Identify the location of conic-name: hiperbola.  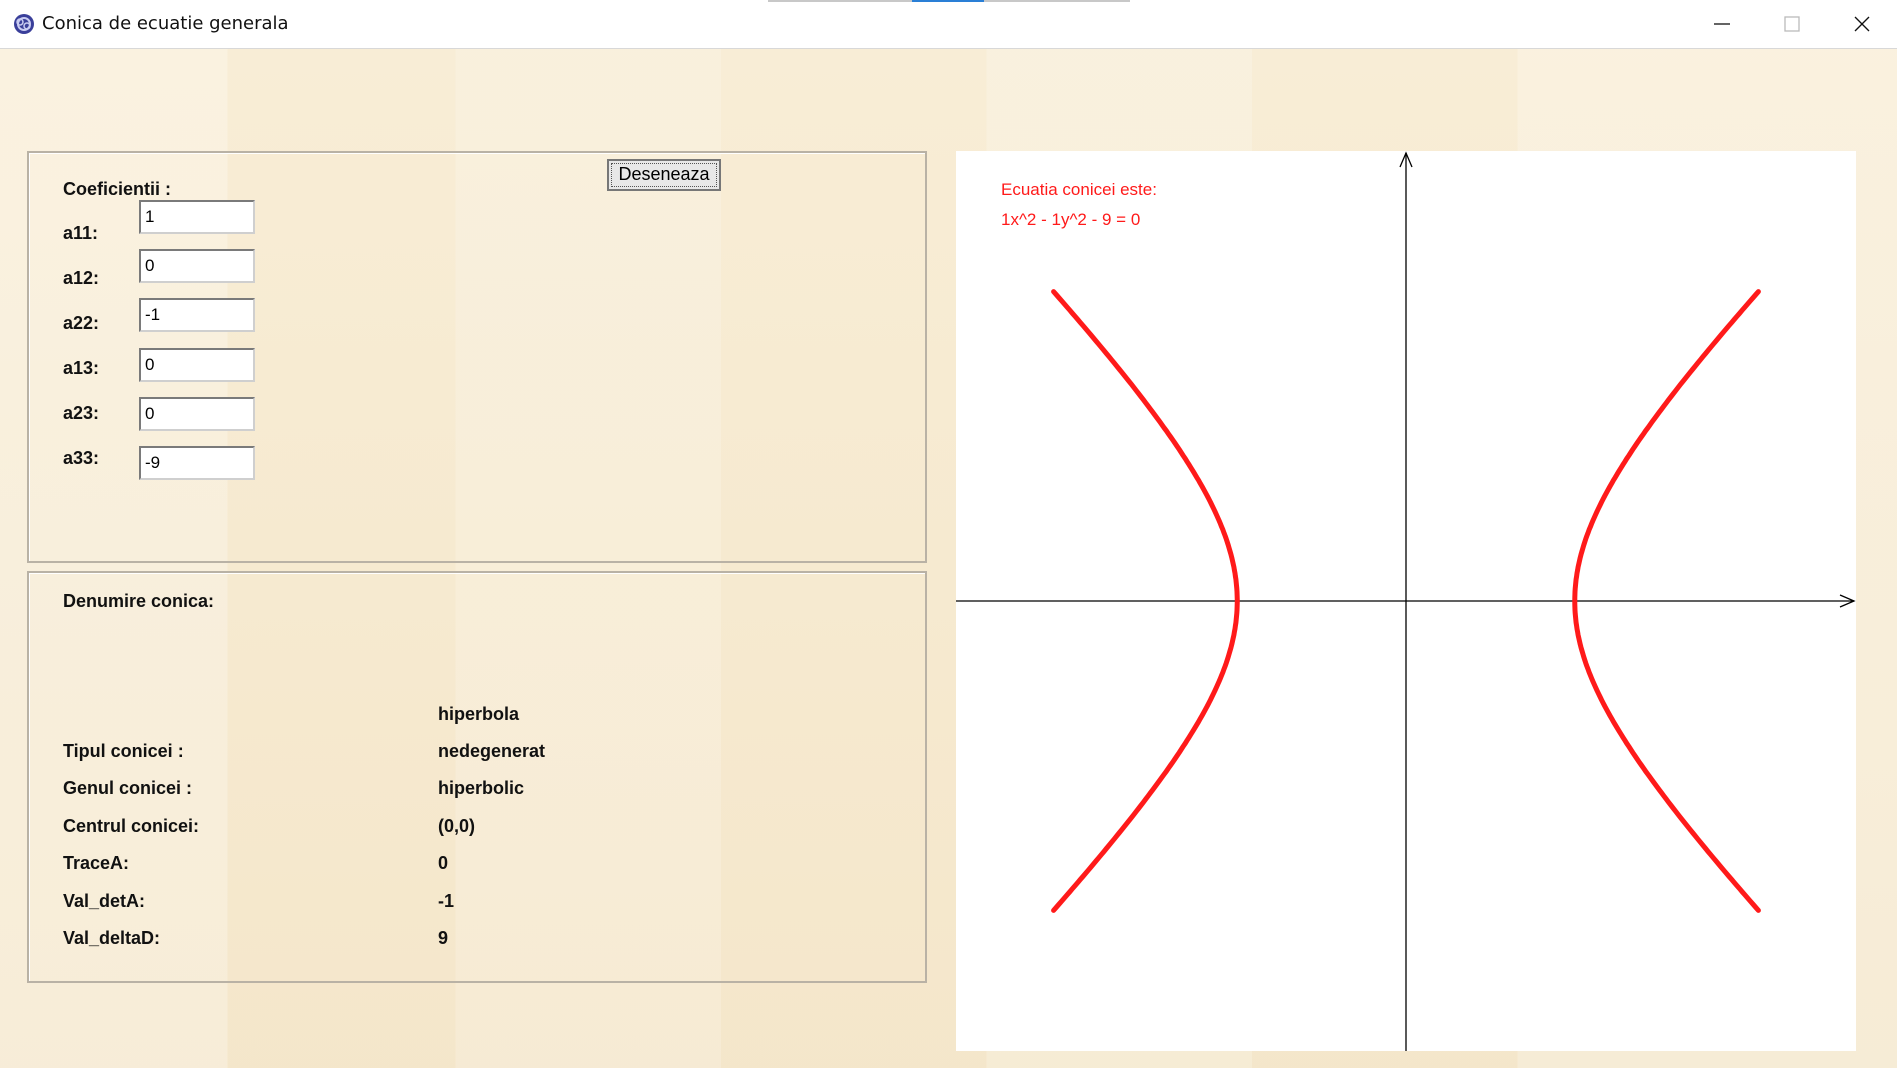
(479, 714).